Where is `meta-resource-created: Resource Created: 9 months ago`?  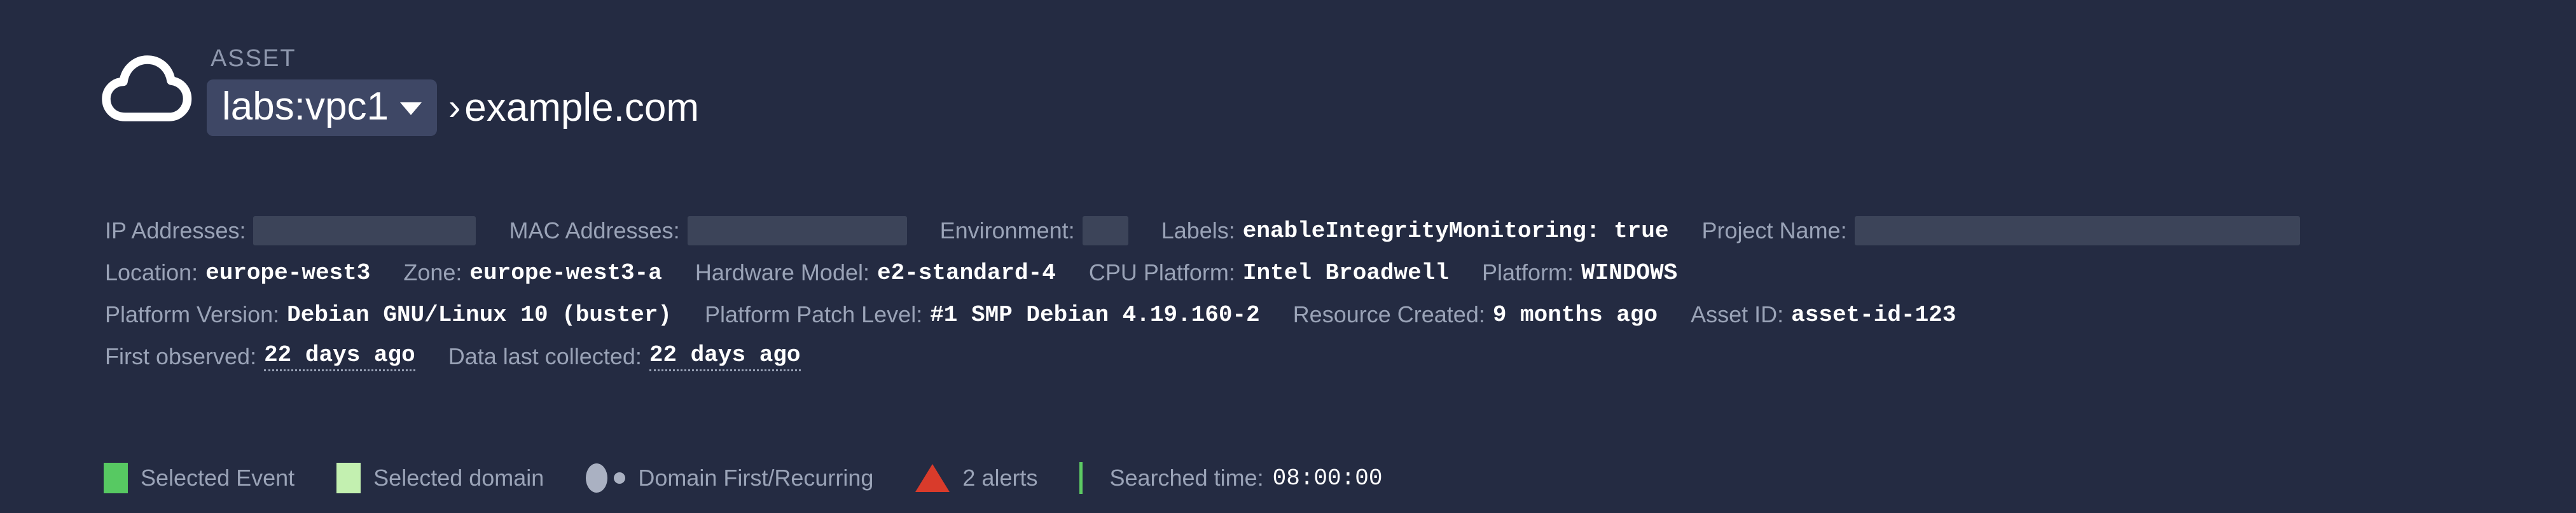
meta-resource-created: Resource Created: 9 months ago is located at coordinates (1475, 315).